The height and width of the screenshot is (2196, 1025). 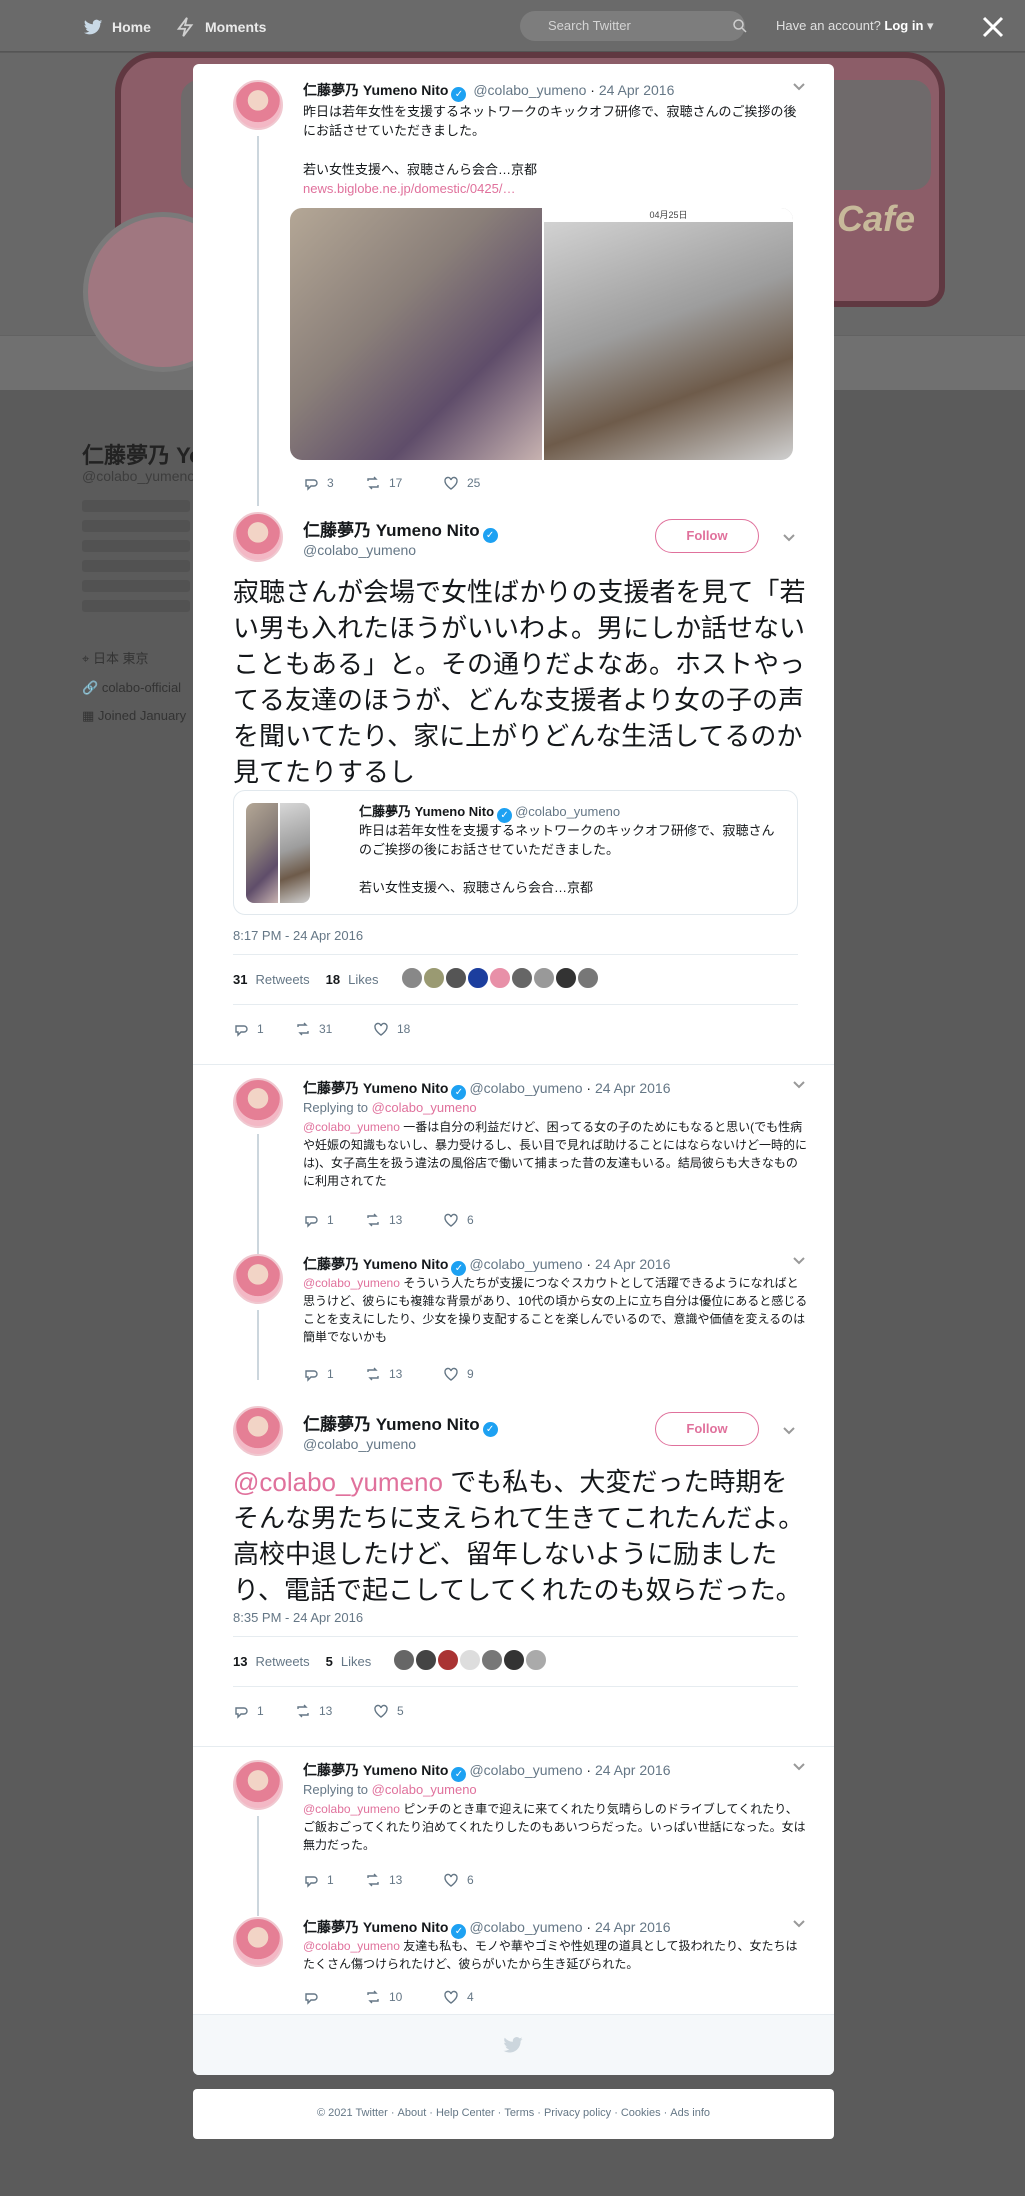 What do you see at coordinates (519, 2113) in the screenshot?
I see `footer-terms-link: Terms` at bounding box center [519, 2113].